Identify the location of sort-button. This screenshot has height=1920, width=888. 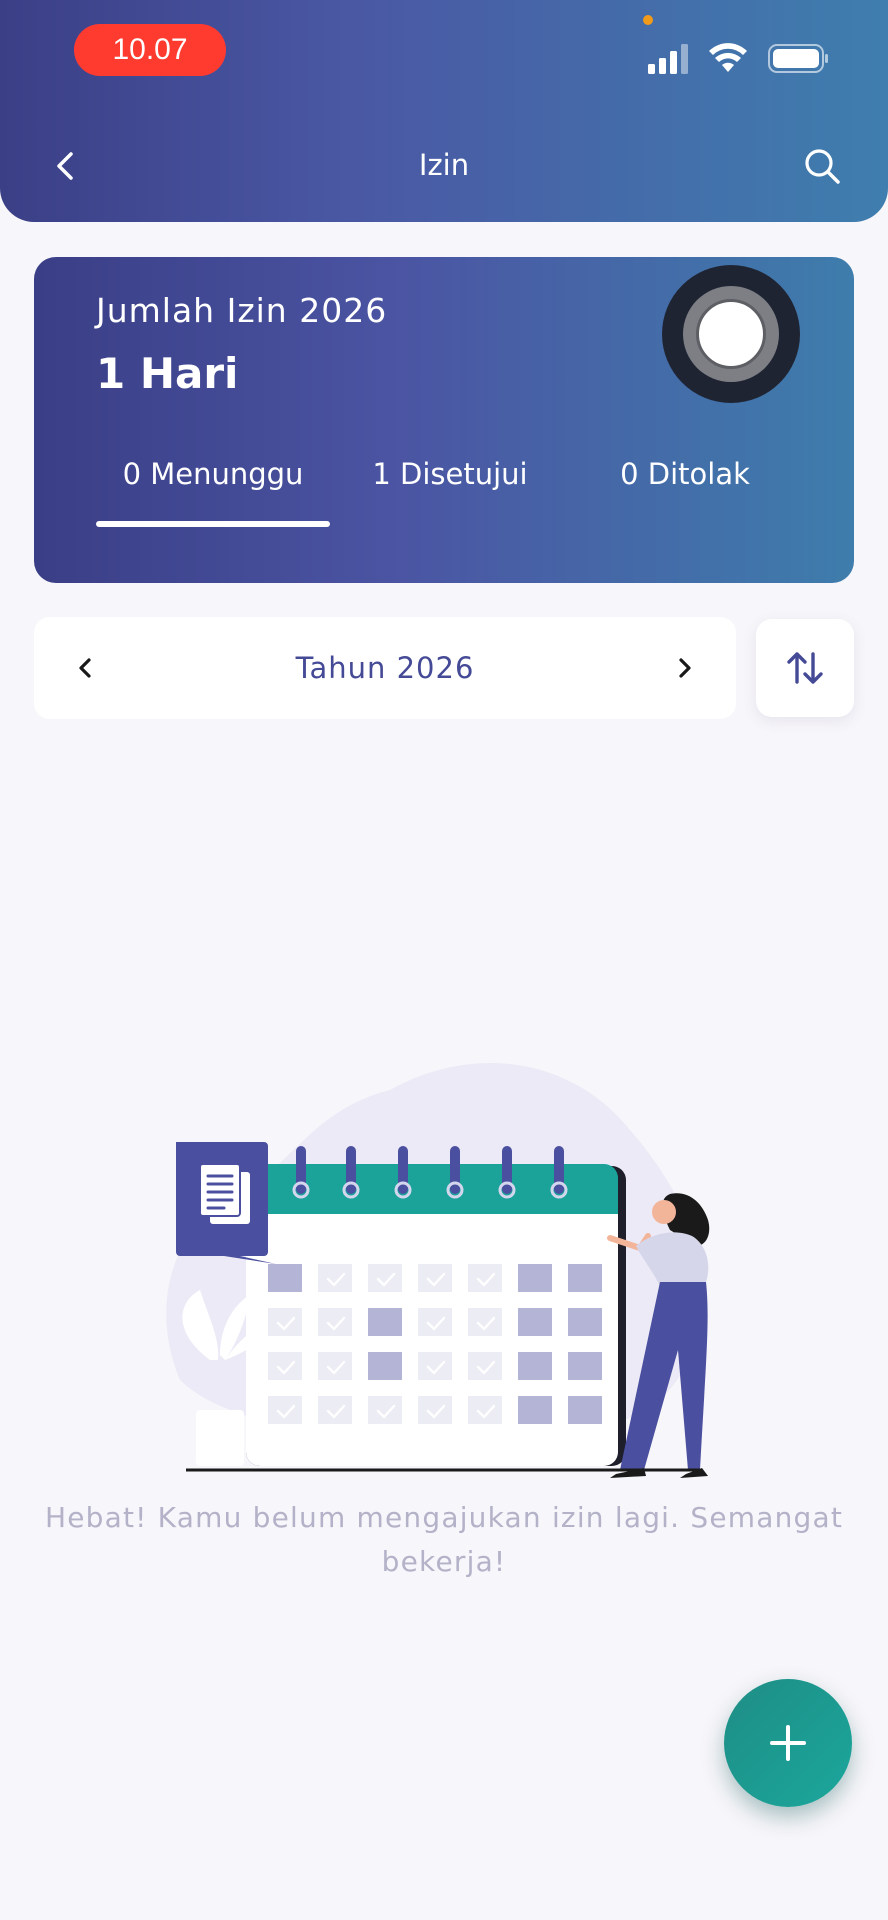
(805, 668).